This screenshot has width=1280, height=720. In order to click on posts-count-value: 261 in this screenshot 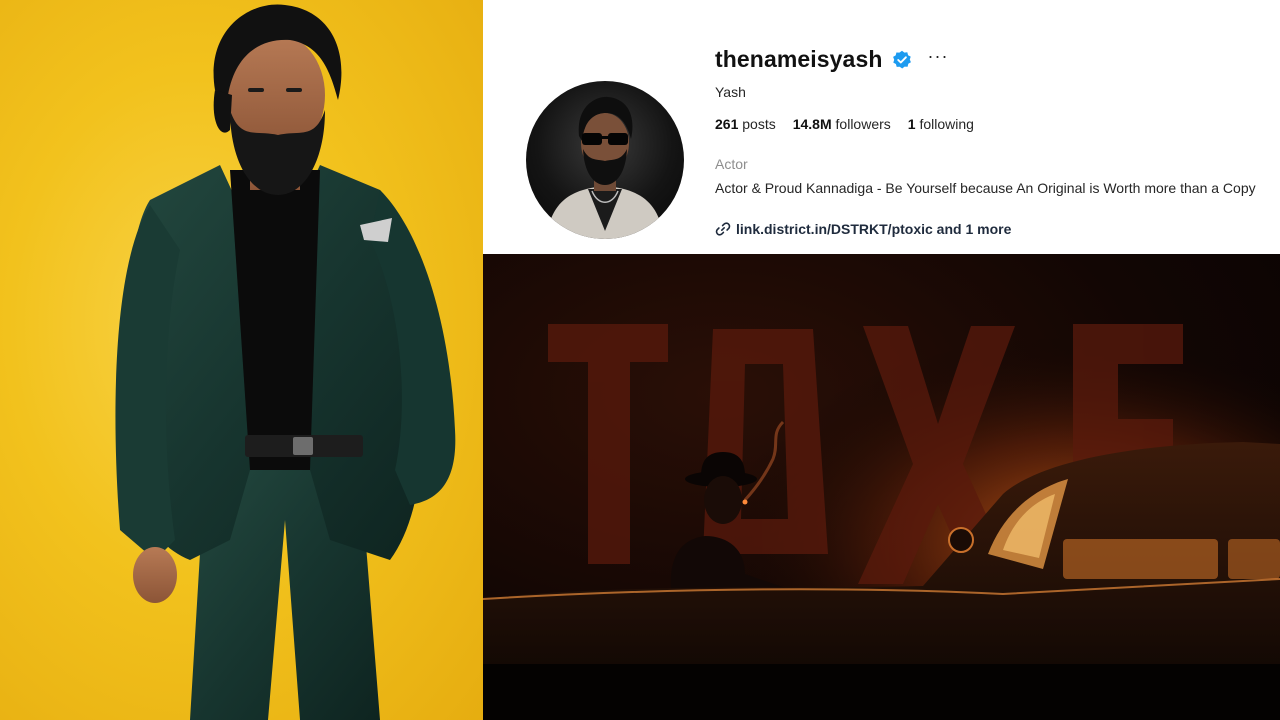, I will do `click(727, 124)`.